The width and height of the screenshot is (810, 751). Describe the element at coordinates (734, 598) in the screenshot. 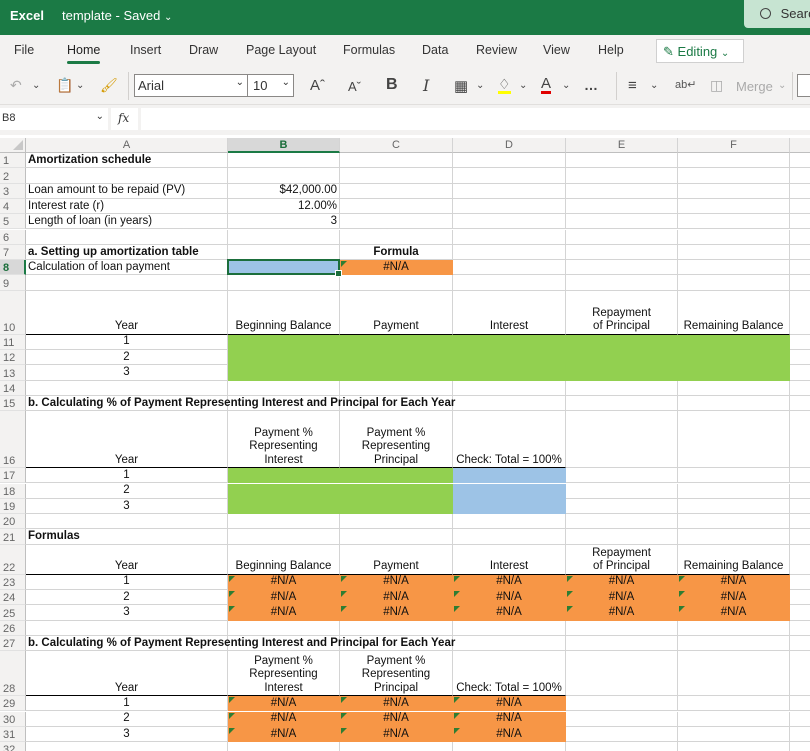

I see `cell-f24: #N/A` at that location.